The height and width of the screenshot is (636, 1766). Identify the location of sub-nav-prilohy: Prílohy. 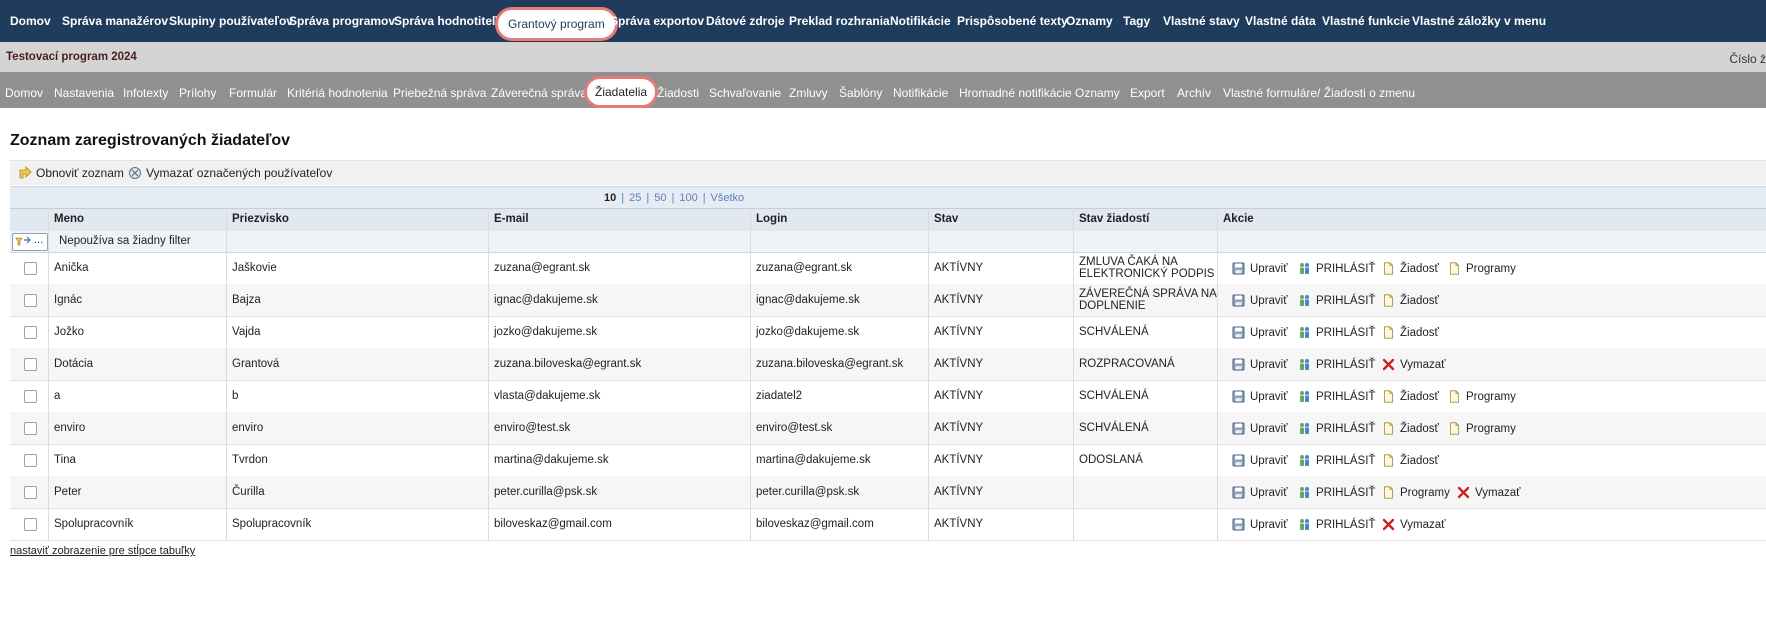
(197, 93).